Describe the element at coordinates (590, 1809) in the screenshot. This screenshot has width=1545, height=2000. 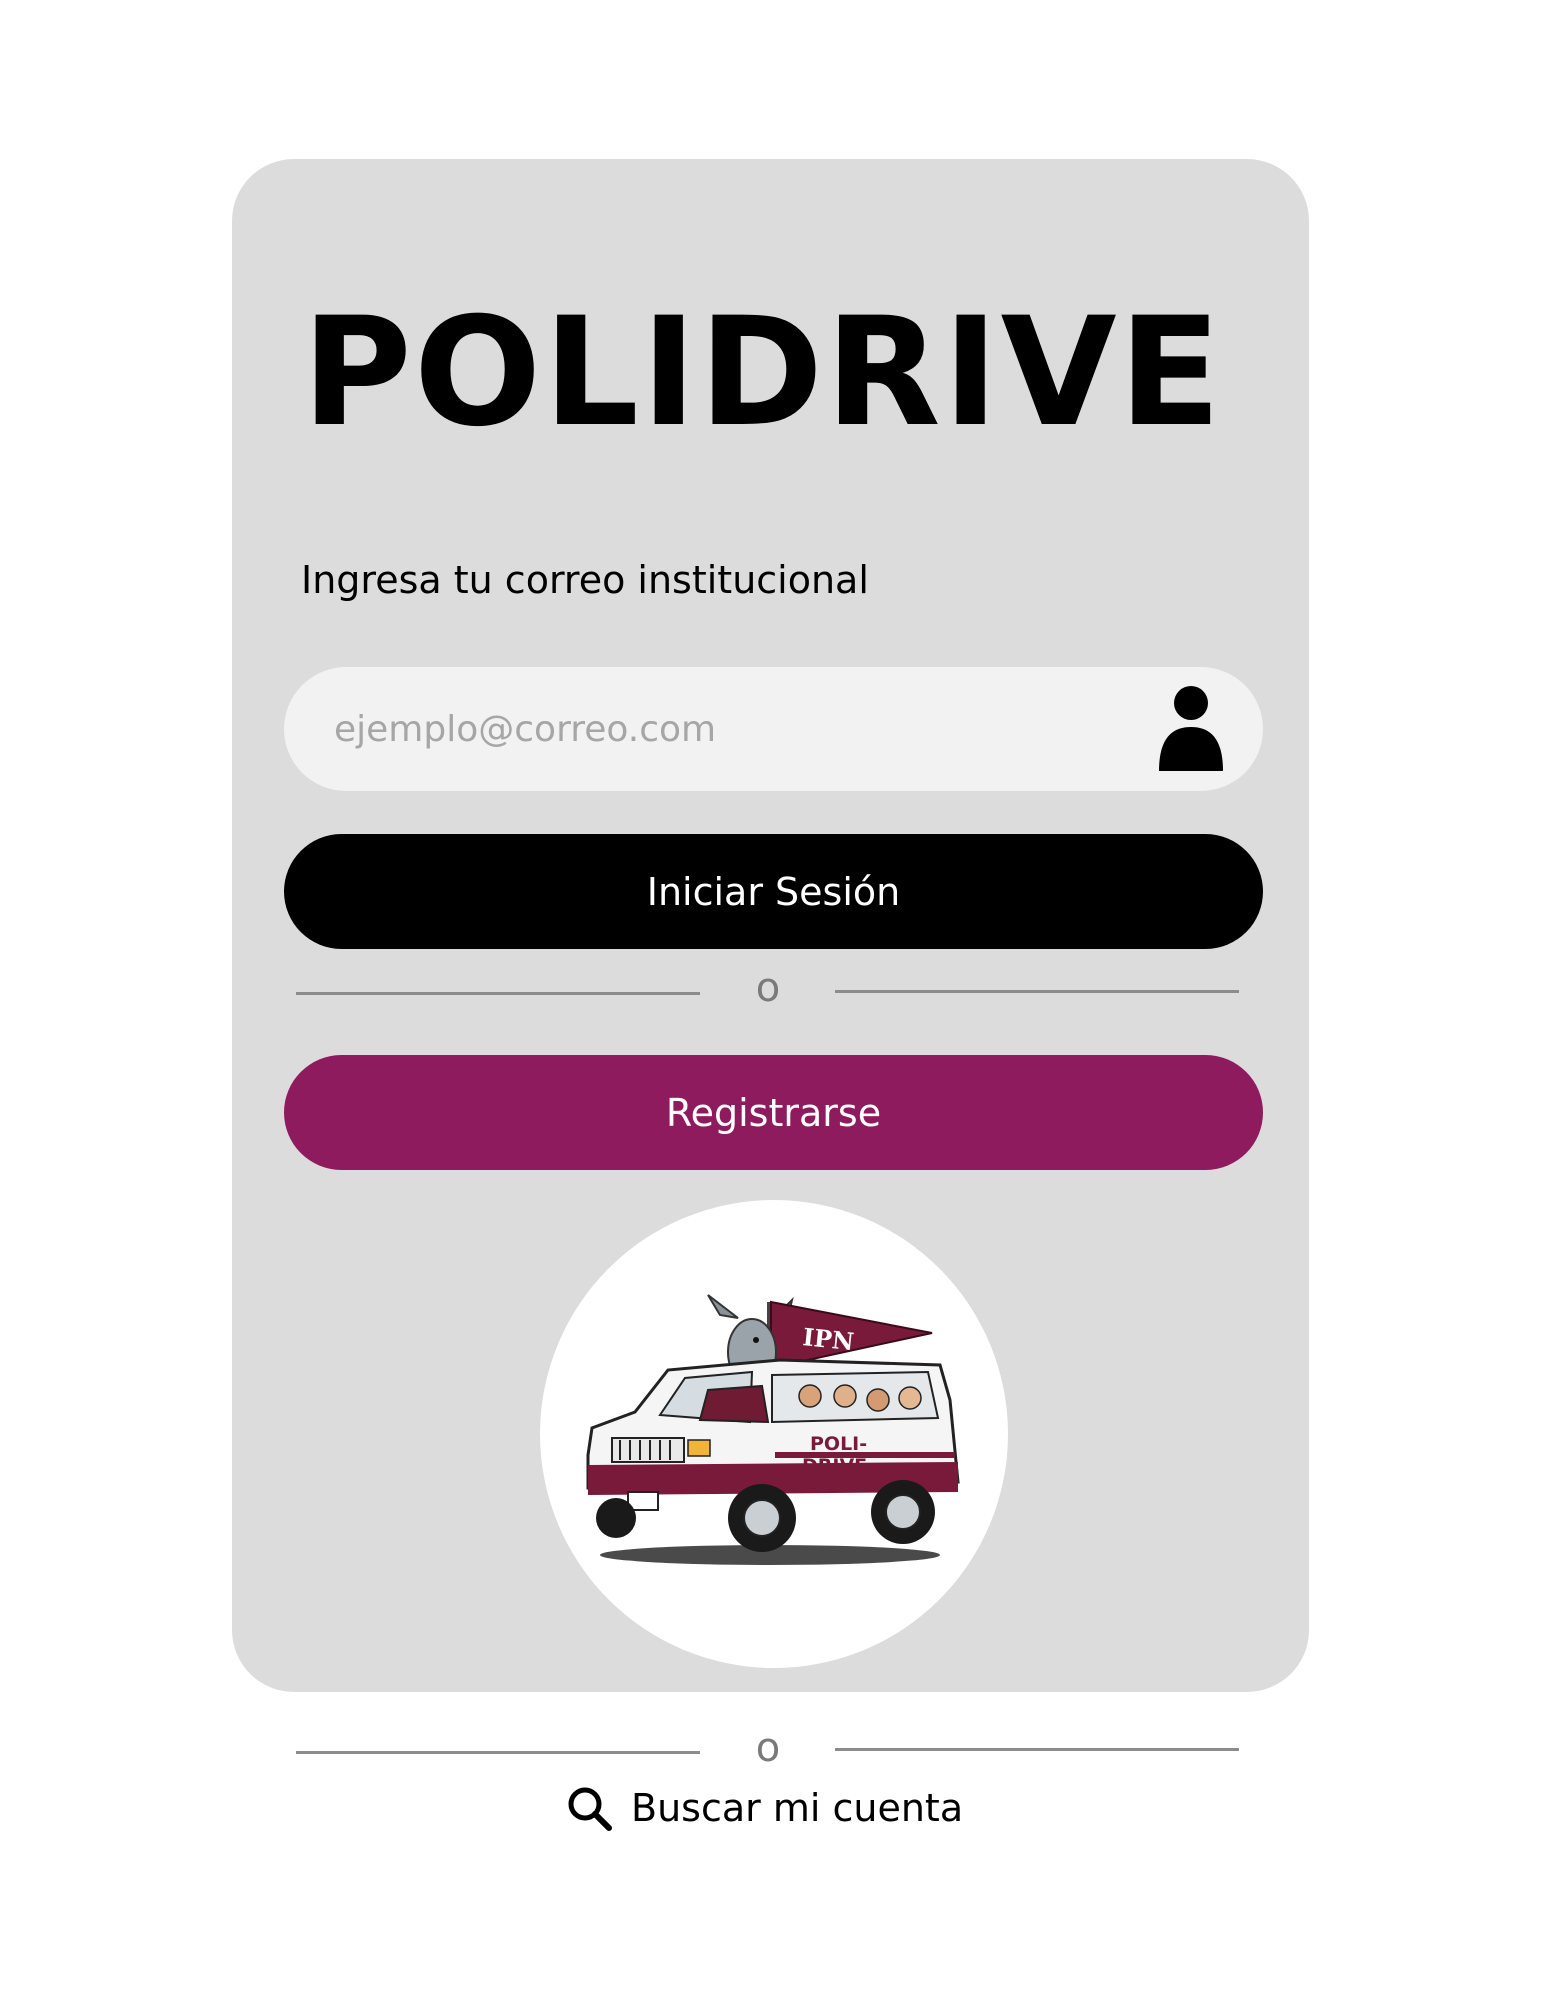
I see `search-icon` at that location.